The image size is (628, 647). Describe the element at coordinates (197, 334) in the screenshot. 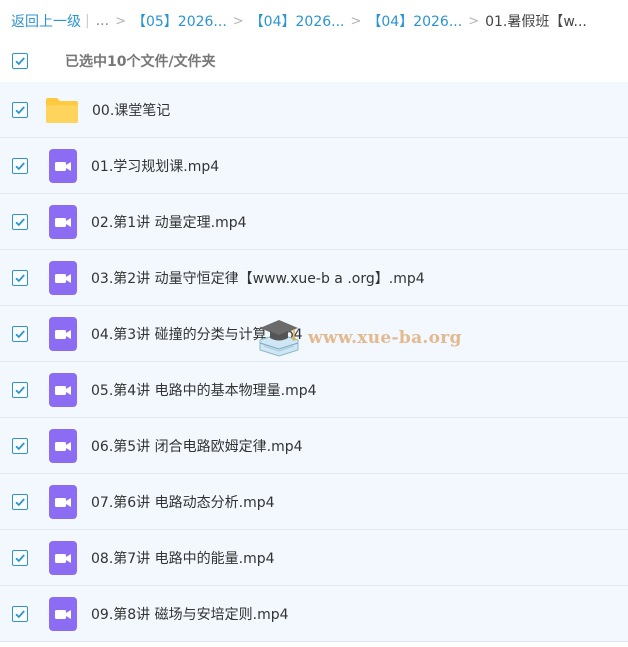

I see `file-name: 04.第3讲 碰撞的分类与计算.mp4` at that location.